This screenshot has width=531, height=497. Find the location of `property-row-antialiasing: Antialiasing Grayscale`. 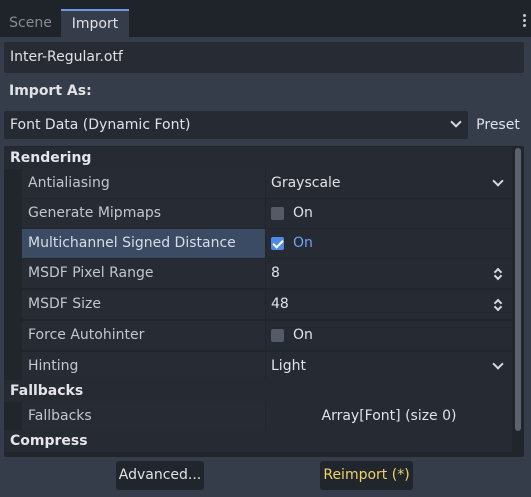

property-row-antialiasing: Antialiasing Grayscale is located at coordinates (258, 183).